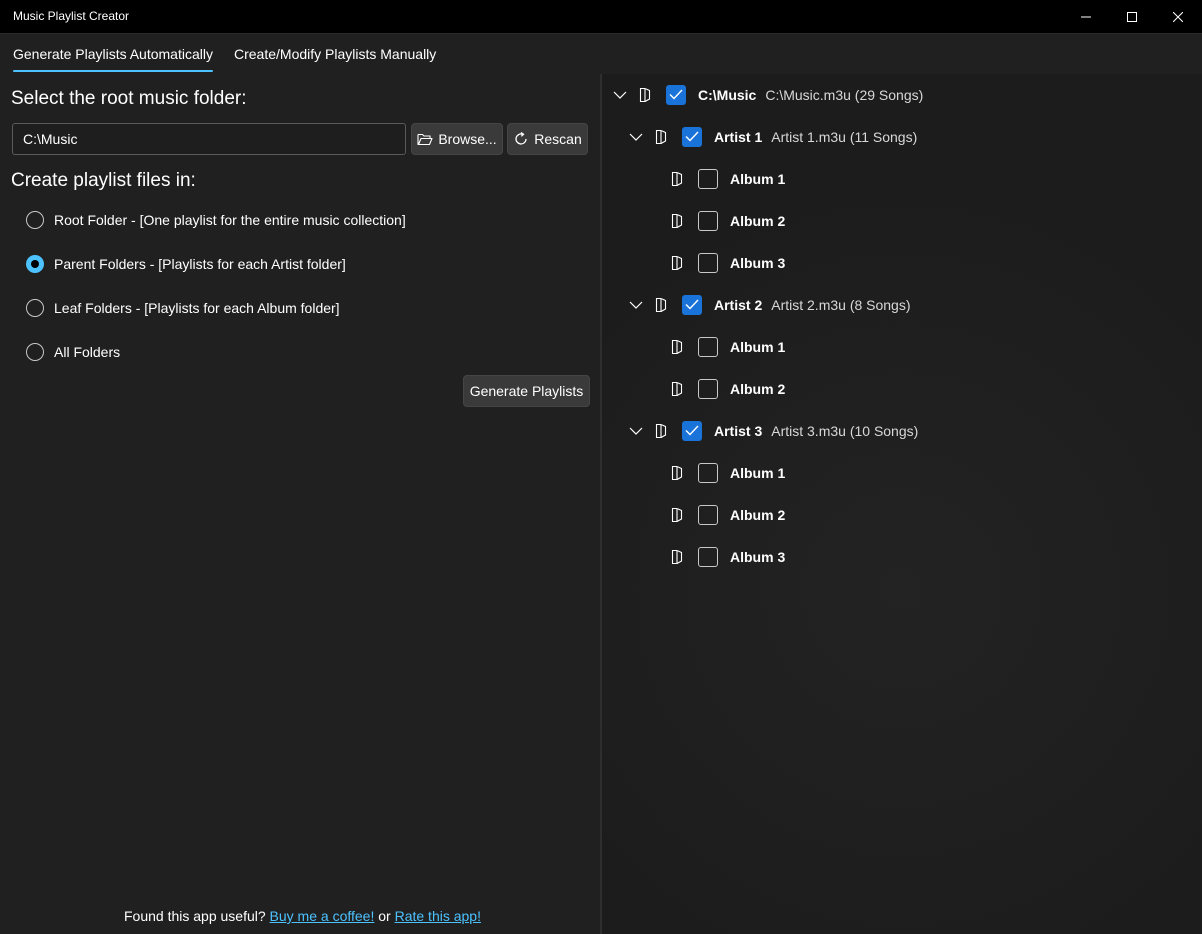  What do you see at coordinates (129, 98) in the screenshot?
I see `root-folder-heading: Select the root music folder:` at bounding box center [129, 98].